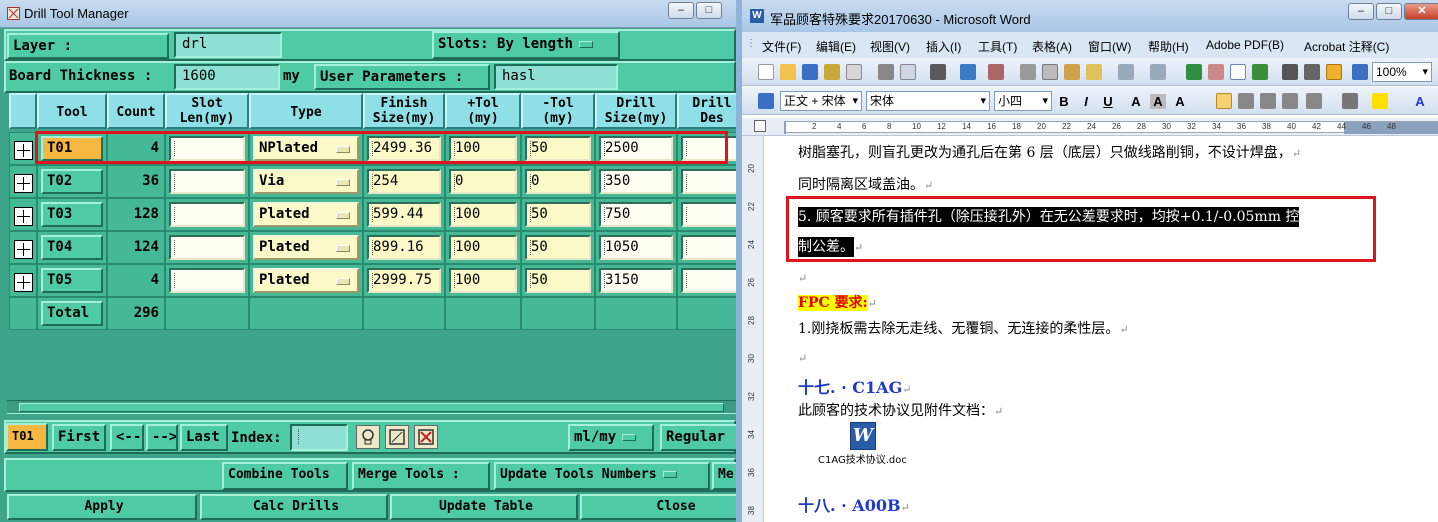 The height and width of the screenshot is (522, 1438). Describe the element at coordinates (788, 72) in the screenshot. I see `open-folder-icon` at that location.